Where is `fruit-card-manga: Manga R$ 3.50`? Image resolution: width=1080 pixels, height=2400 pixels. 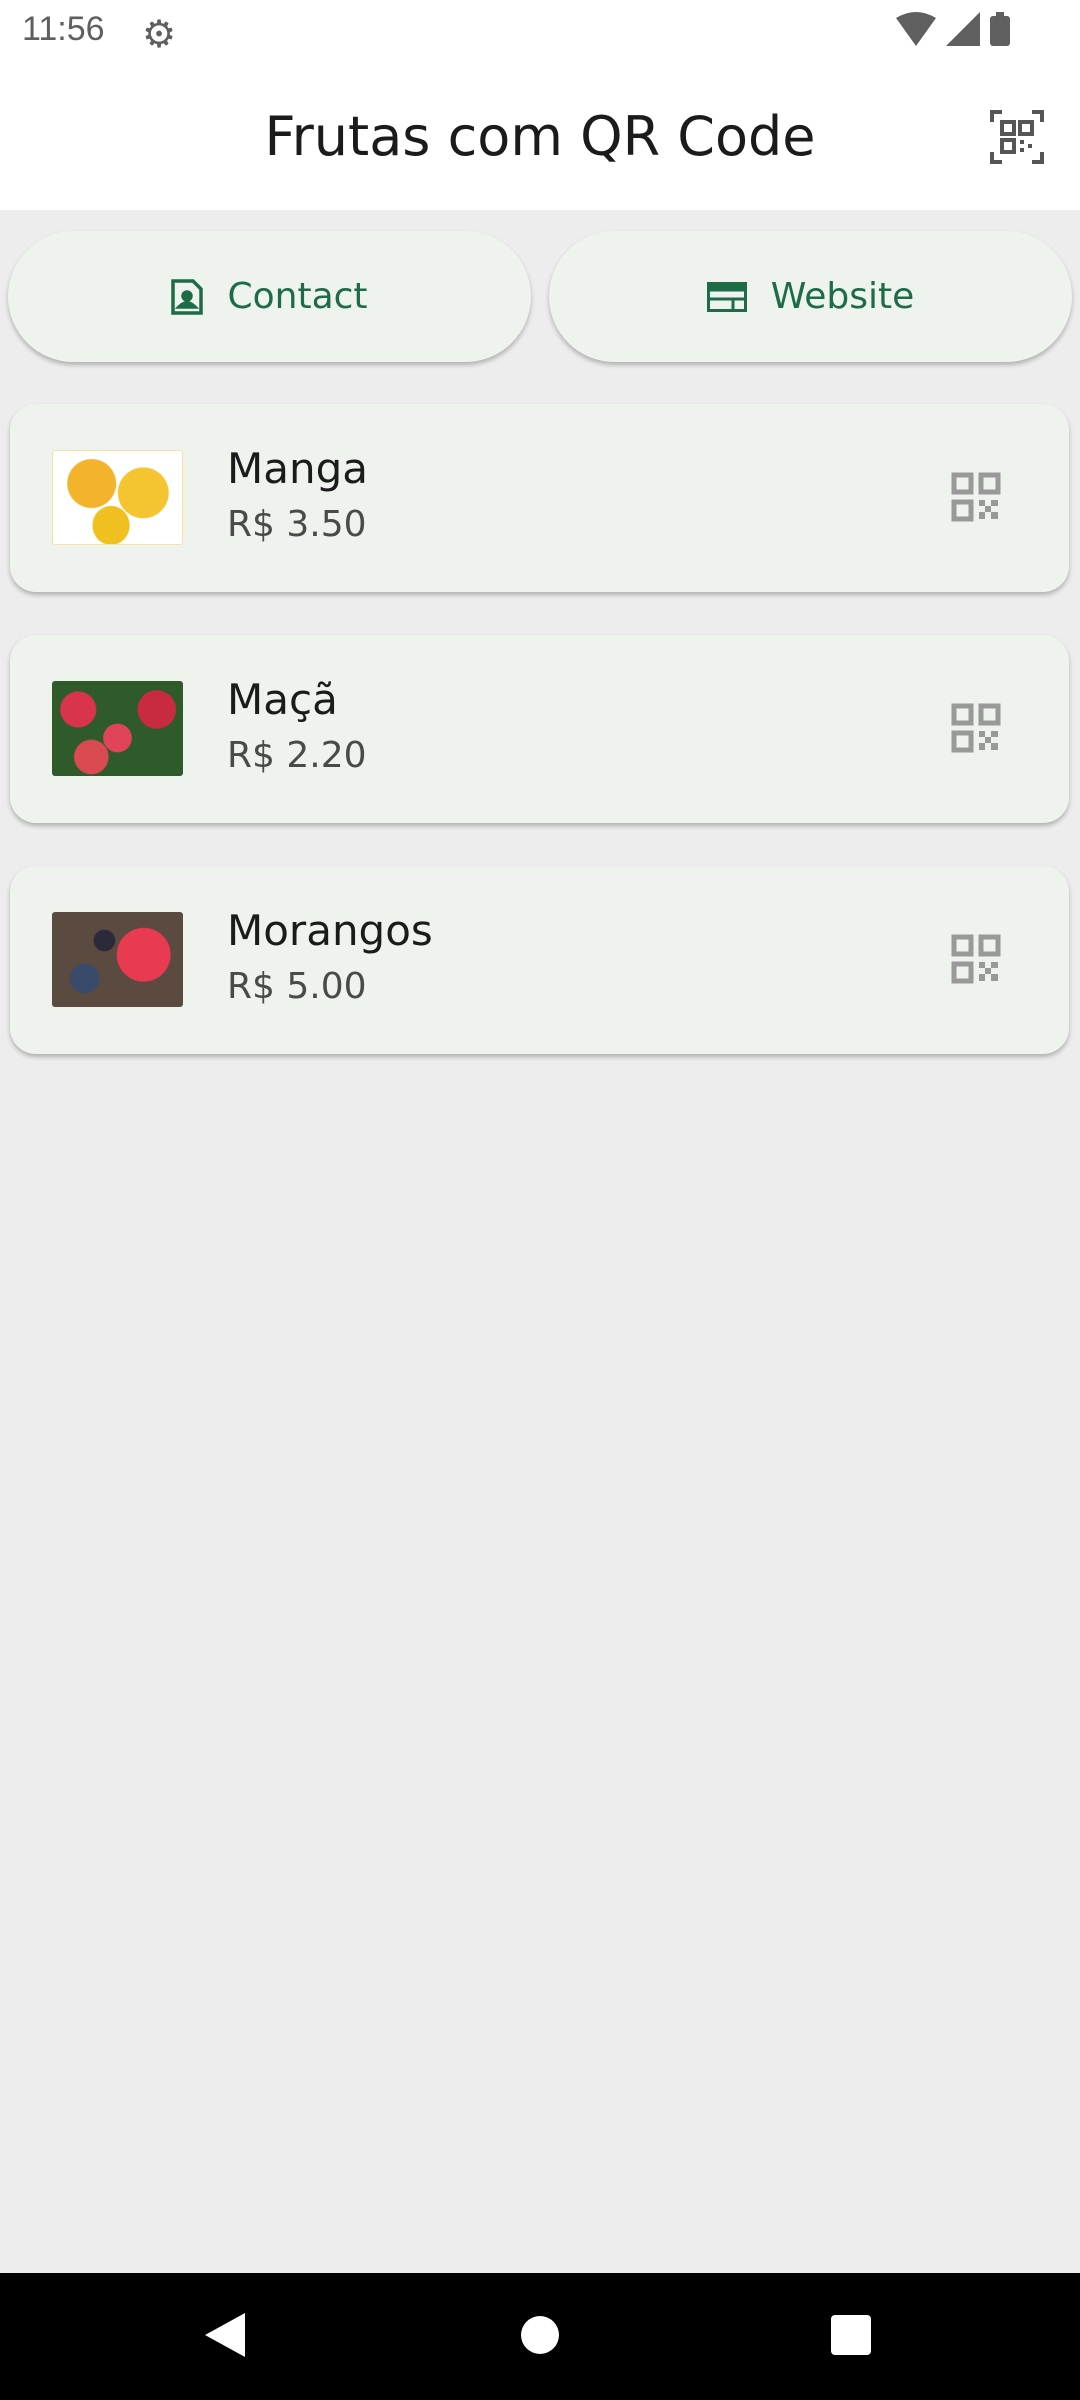 fruit-card-manga: Manga R$ 3.50 is located at coordinates (539, 498).